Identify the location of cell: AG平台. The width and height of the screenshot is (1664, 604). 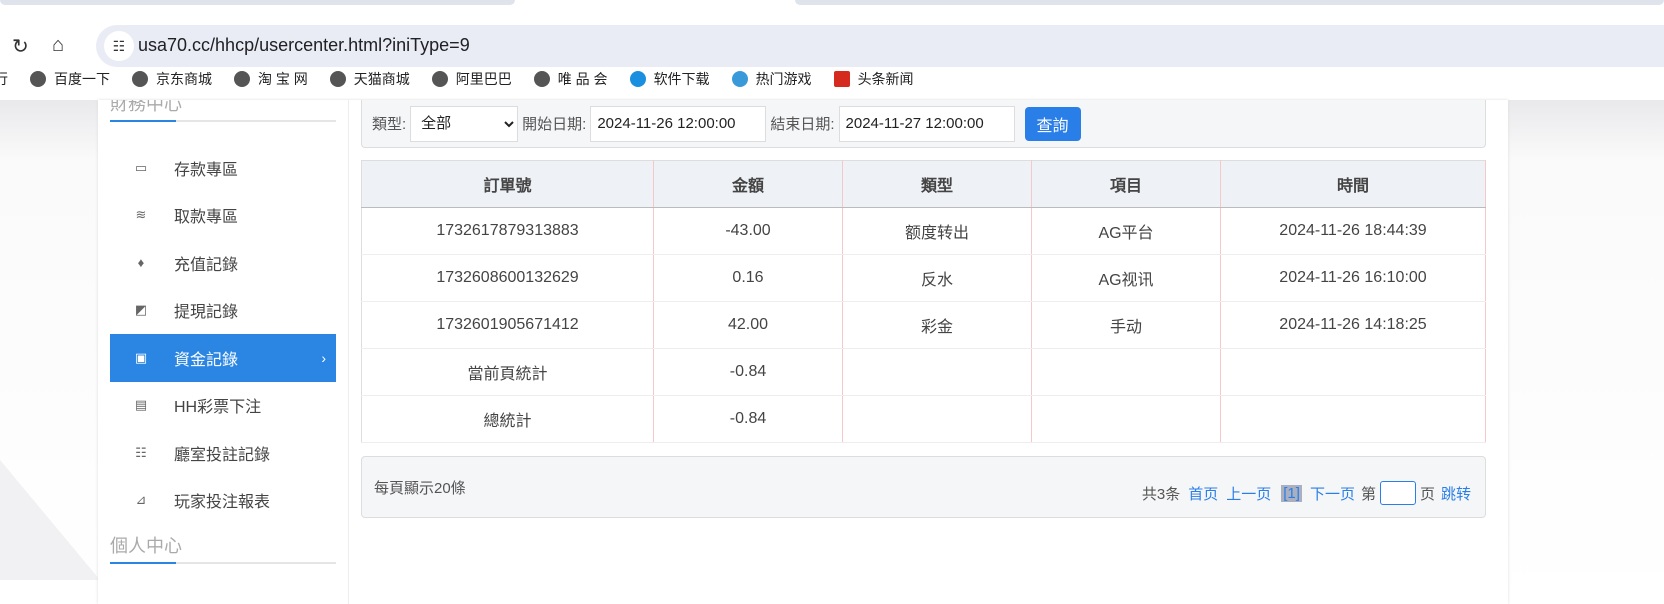
(1126, 231).